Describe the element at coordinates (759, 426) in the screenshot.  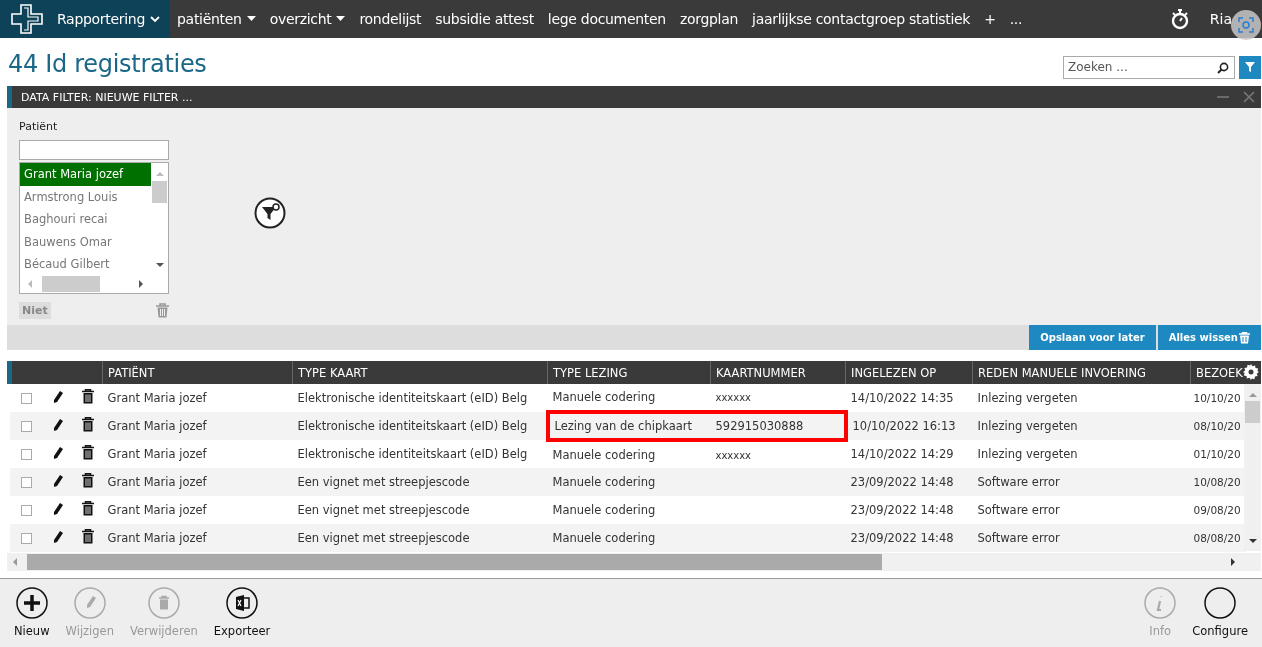
I see `table-cell: 592915030888` at that location.